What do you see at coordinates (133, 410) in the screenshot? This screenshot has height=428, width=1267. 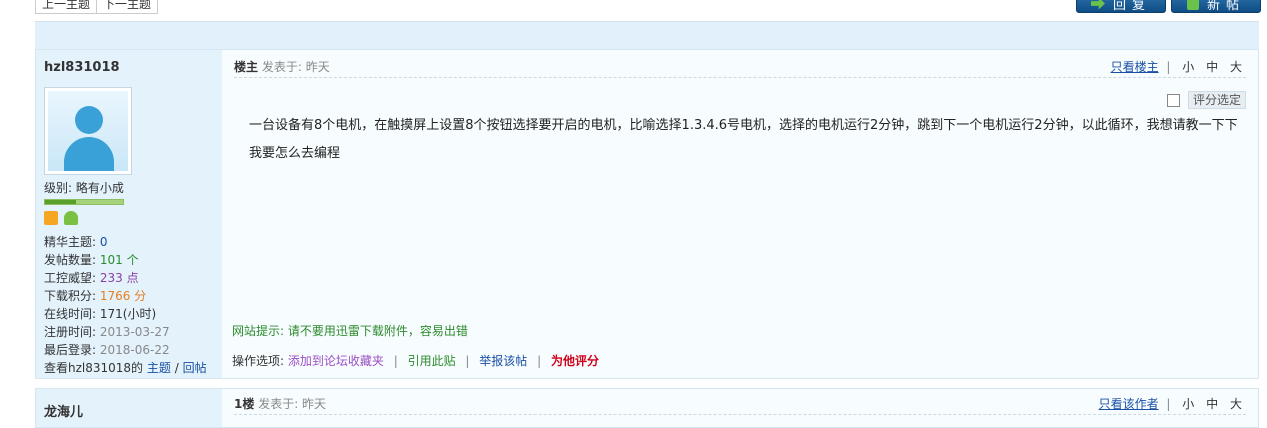 I see `author-name: 龙海儿` at bounding box center [133, 410].